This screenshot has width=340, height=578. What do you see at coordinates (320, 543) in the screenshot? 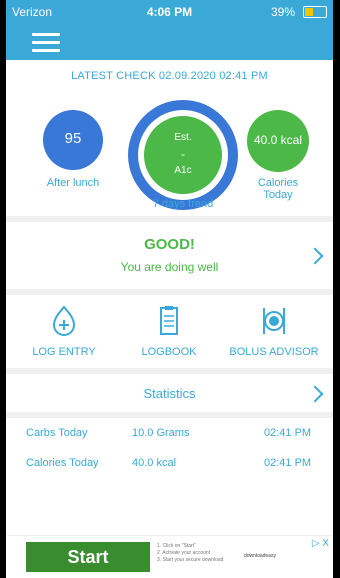
I see `ad-close-icon: ▷ X` at bounding box center [320, 543].